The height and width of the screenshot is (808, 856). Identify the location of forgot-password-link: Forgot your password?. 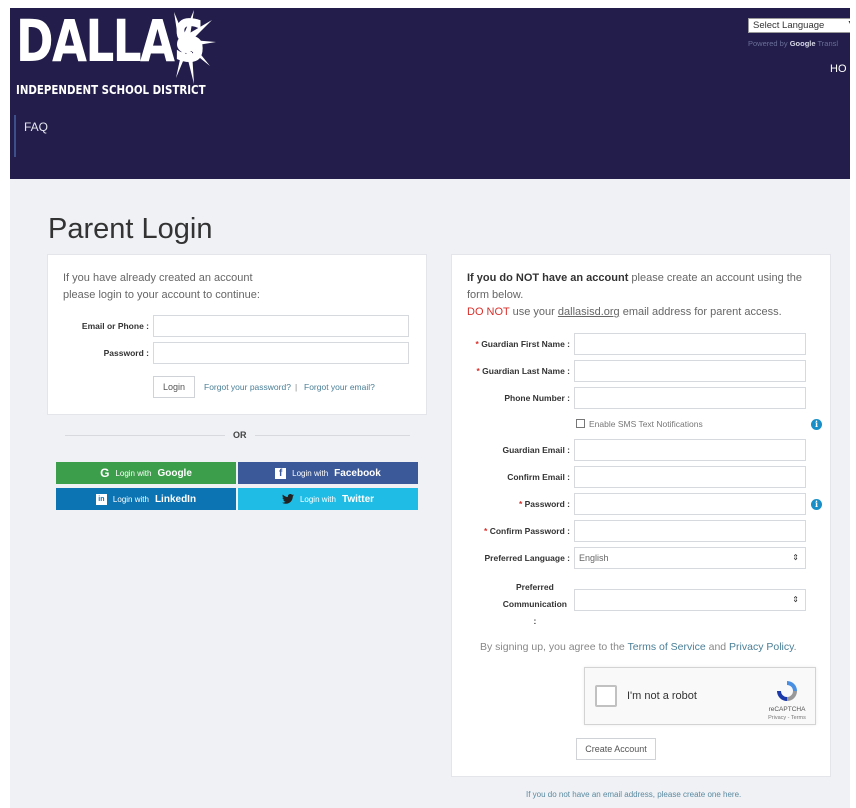
(247, 387).